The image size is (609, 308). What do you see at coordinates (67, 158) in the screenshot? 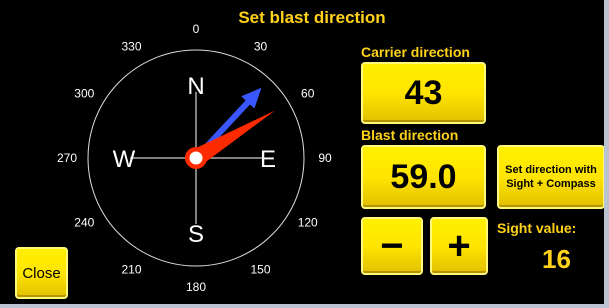
I see `degree-label: 270` at bounding box center [67, 158].